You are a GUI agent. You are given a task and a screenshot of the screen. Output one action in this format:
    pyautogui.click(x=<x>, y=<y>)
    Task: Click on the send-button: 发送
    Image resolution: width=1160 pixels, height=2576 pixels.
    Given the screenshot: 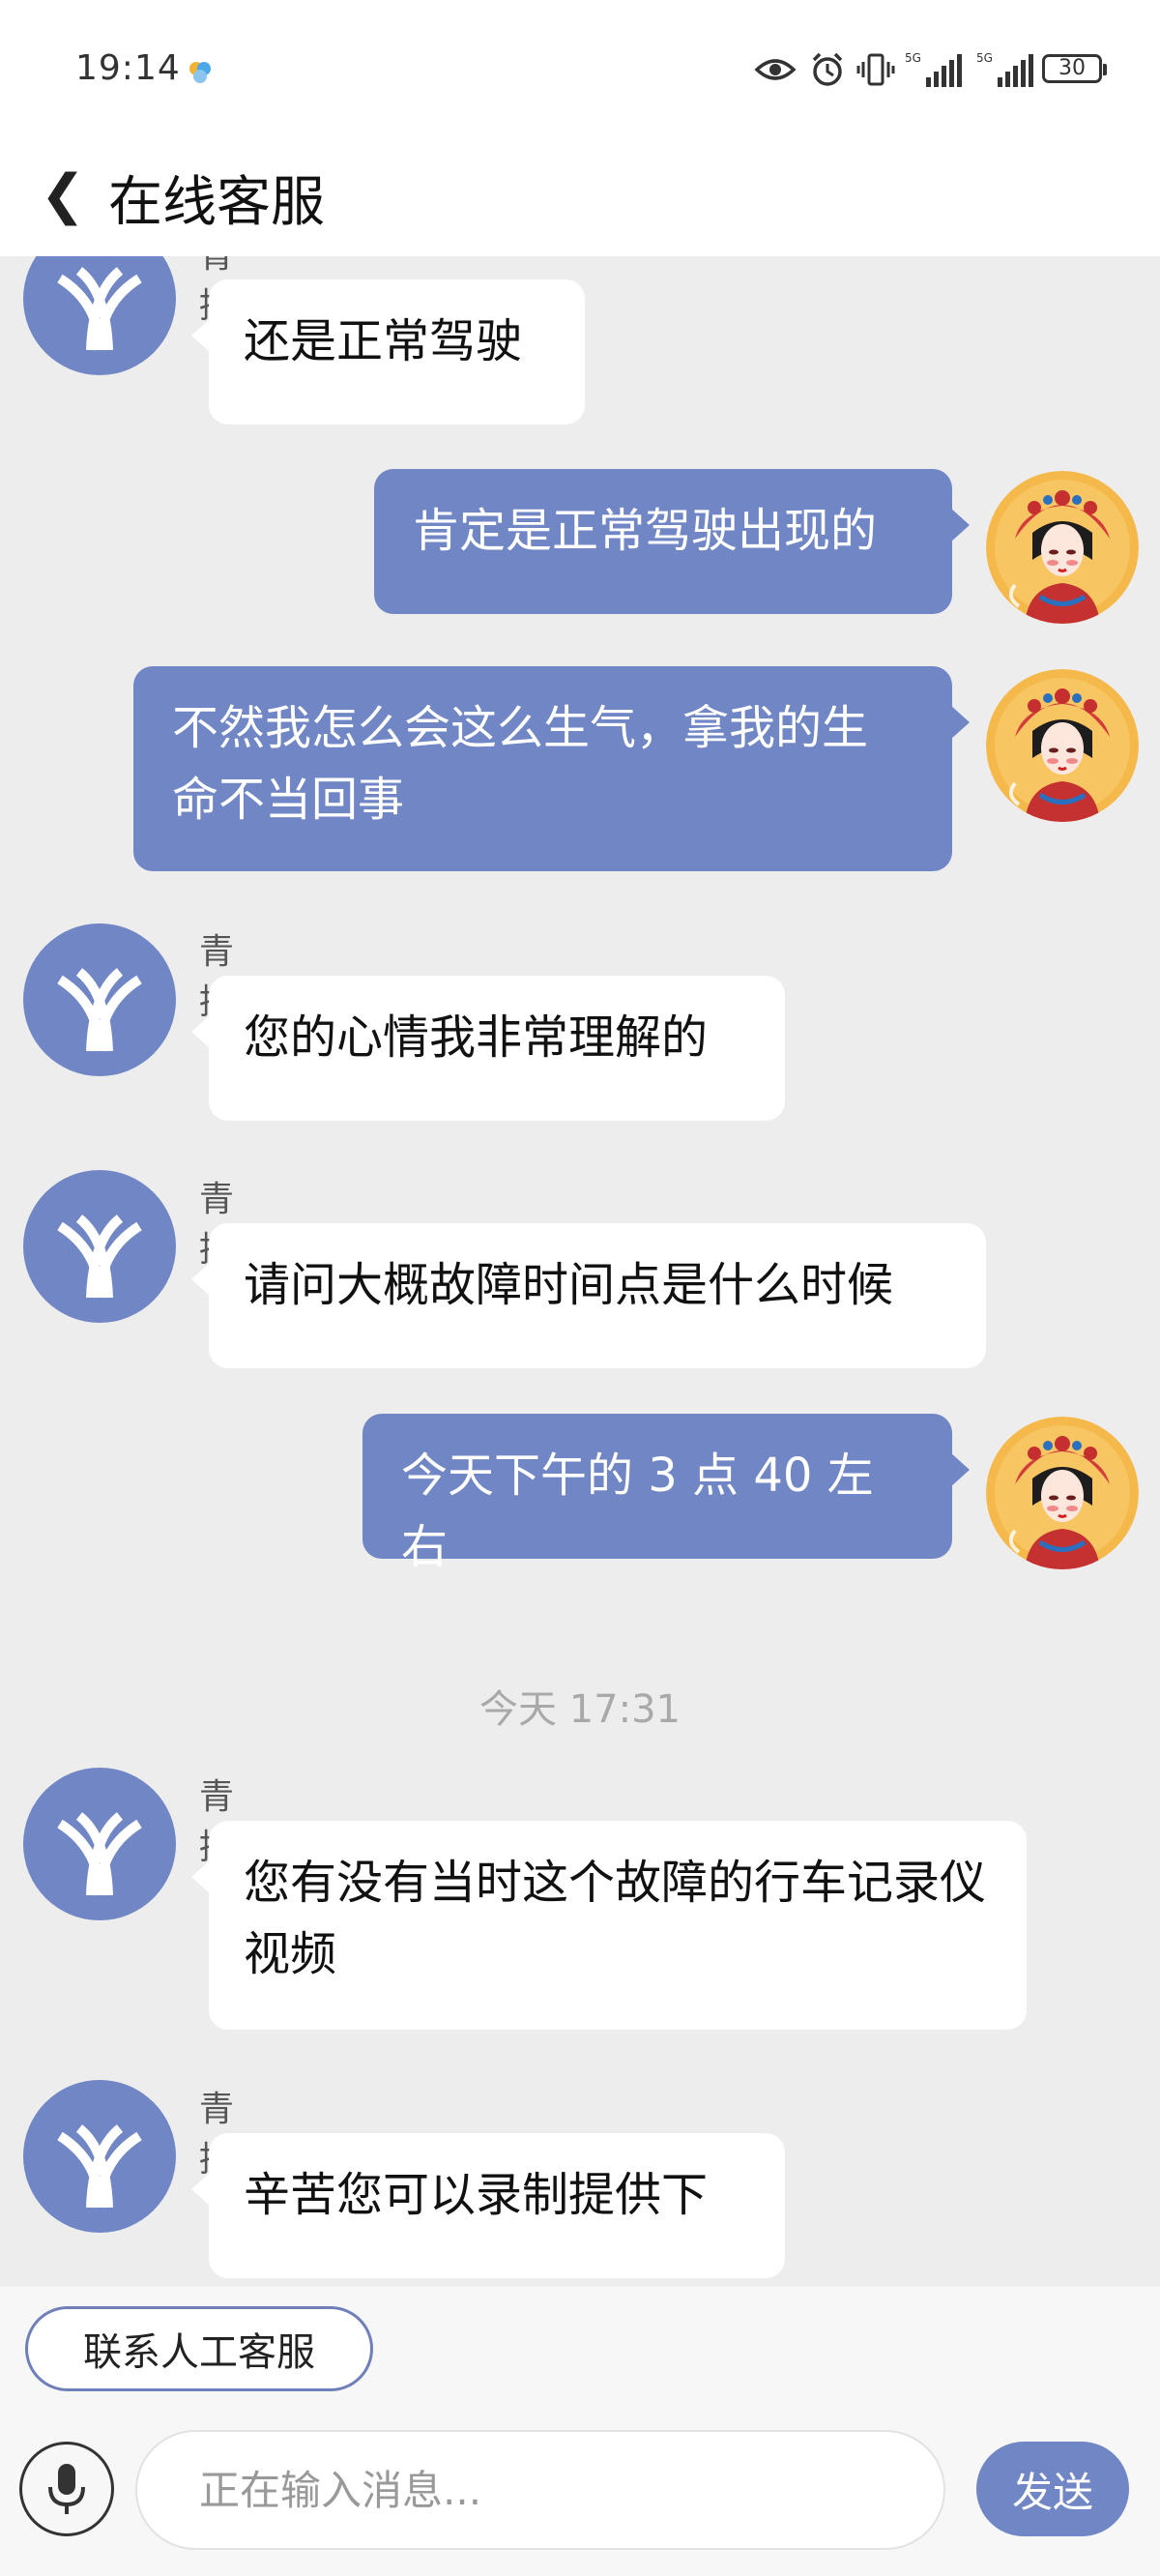 What is the action you would take?
    pyautogui.click(x=1053, y=2489)
    